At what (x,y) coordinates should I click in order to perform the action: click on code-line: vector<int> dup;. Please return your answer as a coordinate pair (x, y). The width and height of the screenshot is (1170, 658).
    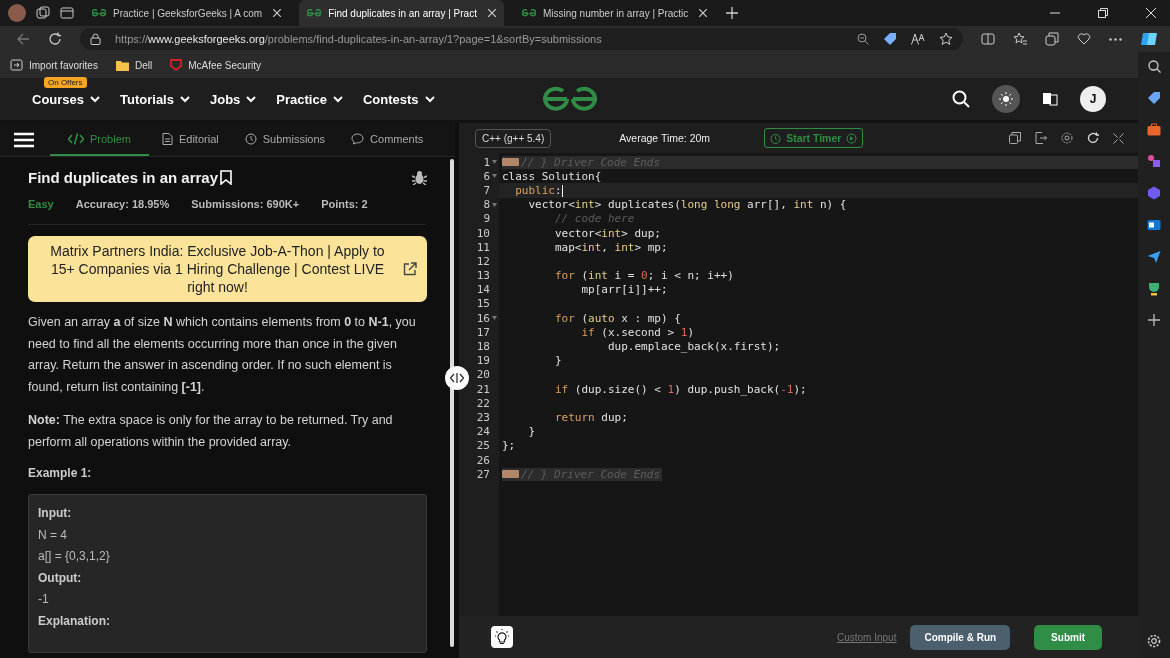
    Looking at the image, I should click on (607, 233).